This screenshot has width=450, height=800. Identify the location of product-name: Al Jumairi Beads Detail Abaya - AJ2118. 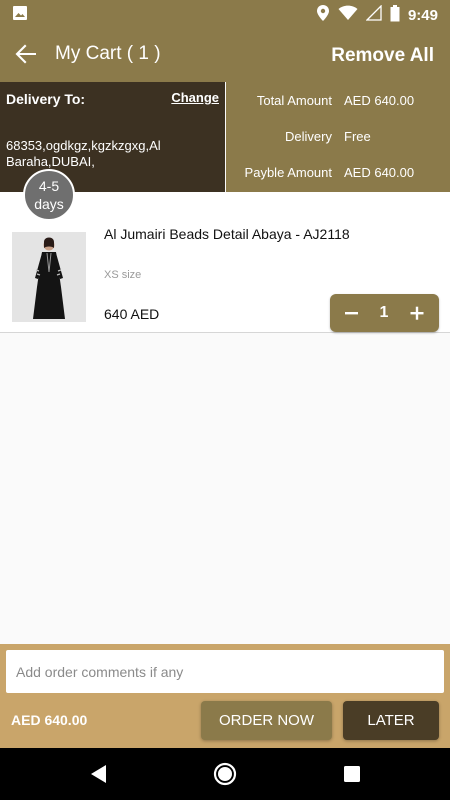
(227, 234).